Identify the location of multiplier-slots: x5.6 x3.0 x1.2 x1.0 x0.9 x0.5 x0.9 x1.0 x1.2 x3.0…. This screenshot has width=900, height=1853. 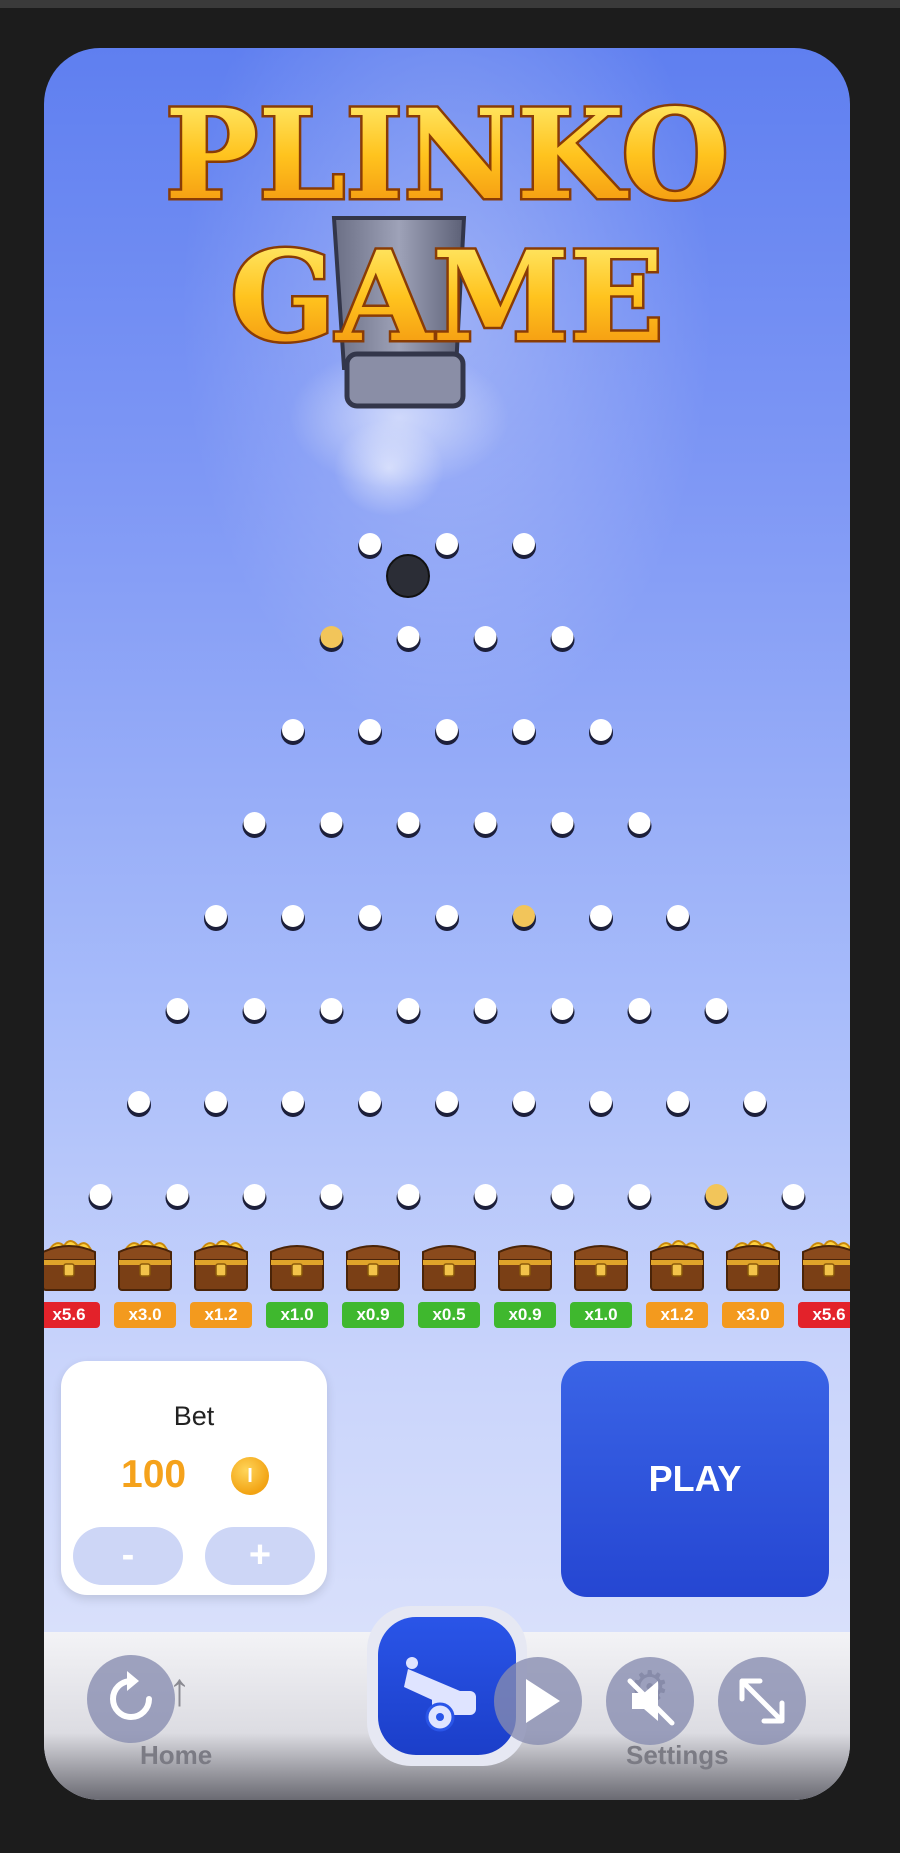
(447, 1302).